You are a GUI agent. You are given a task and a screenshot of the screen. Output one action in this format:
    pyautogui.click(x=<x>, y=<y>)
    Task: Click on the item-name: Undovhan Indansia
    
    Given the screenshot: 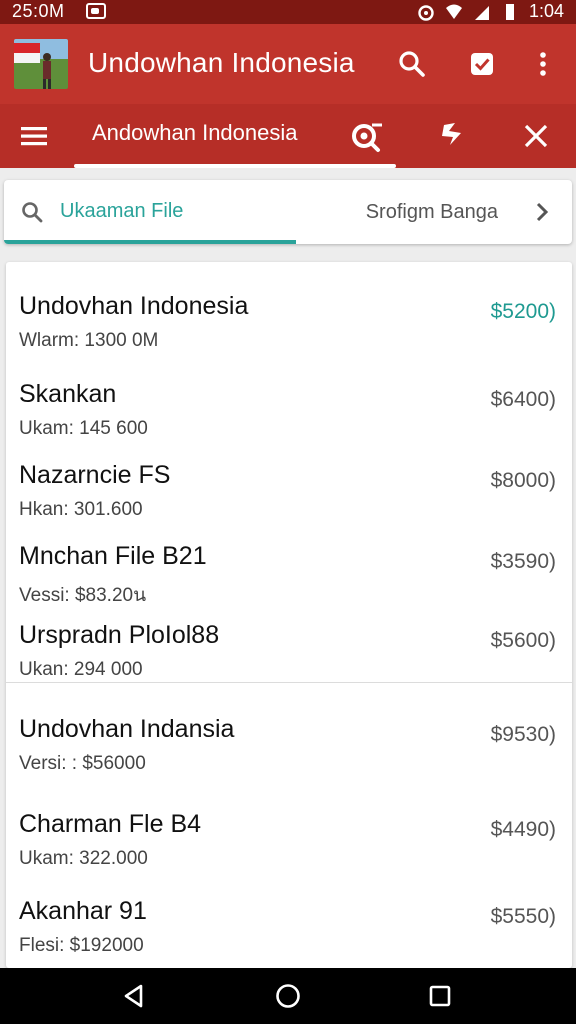 What is the action you would take?
    pyautogui.click(x=127, y=729)
    